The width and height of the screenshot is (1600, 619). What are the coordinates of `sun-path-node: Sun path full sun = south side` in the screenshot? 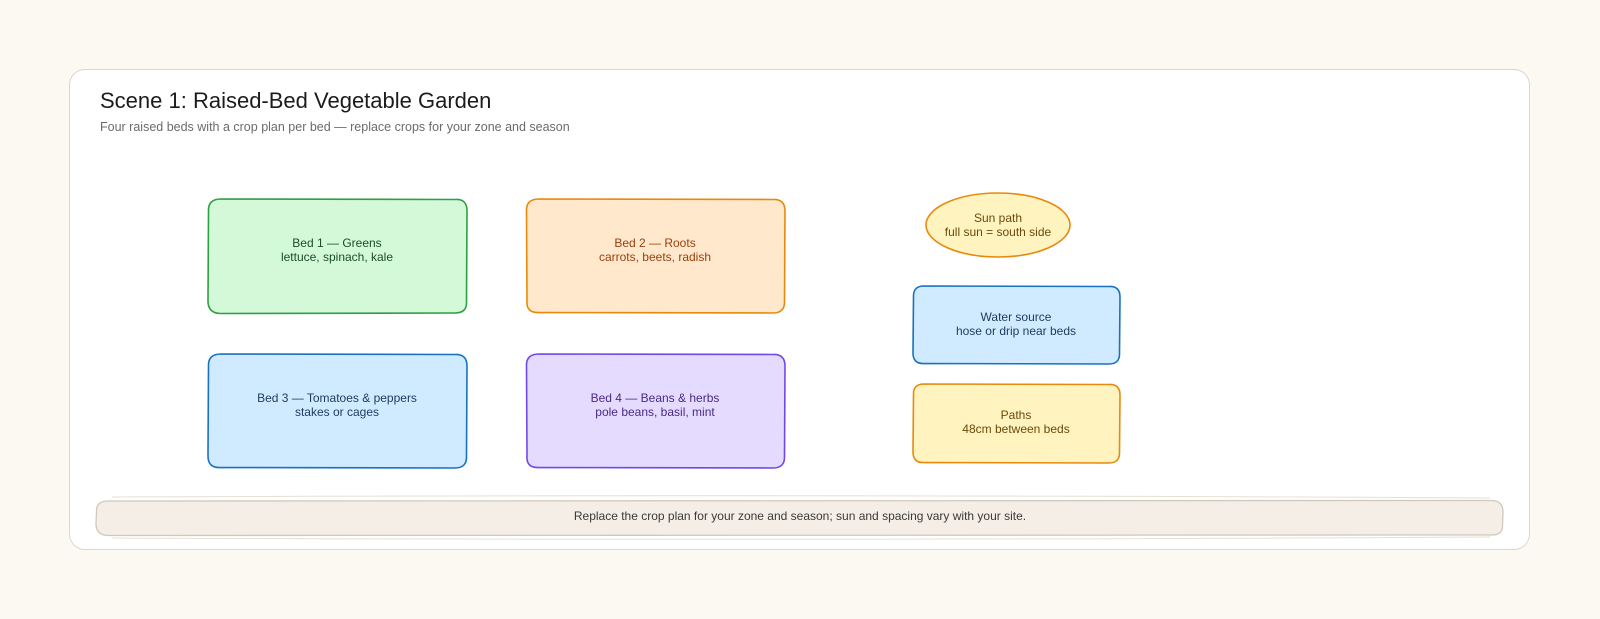 It's located at (998, 225).